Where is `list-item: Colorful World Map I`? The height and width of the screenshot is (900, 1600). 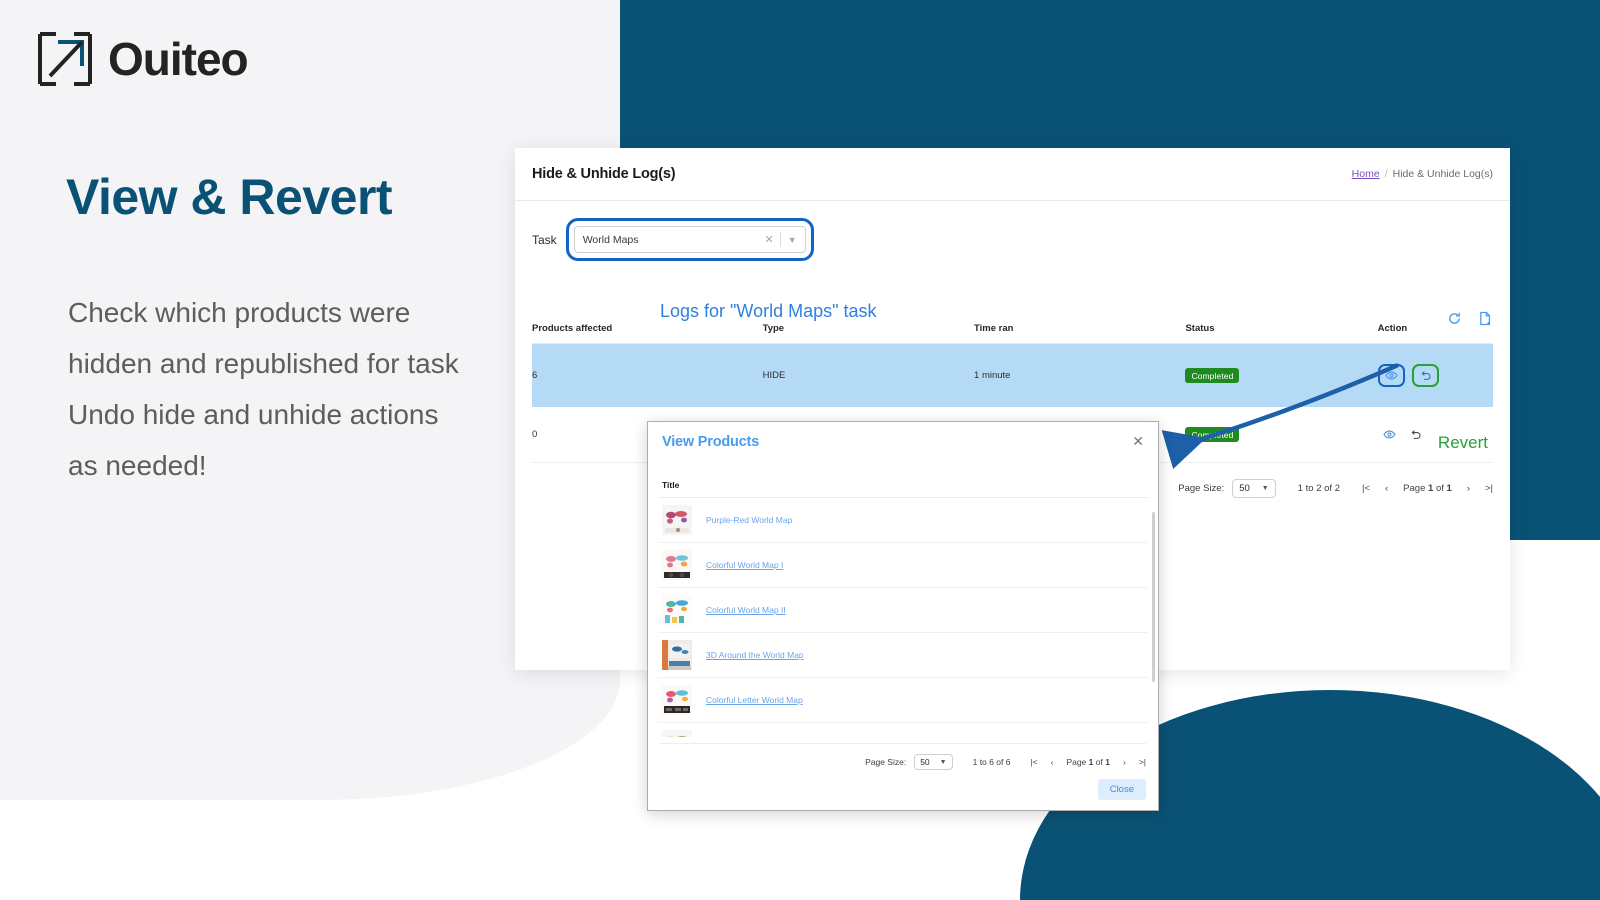
list-item: Colorful World Map I is located at coordinates (903, 565).